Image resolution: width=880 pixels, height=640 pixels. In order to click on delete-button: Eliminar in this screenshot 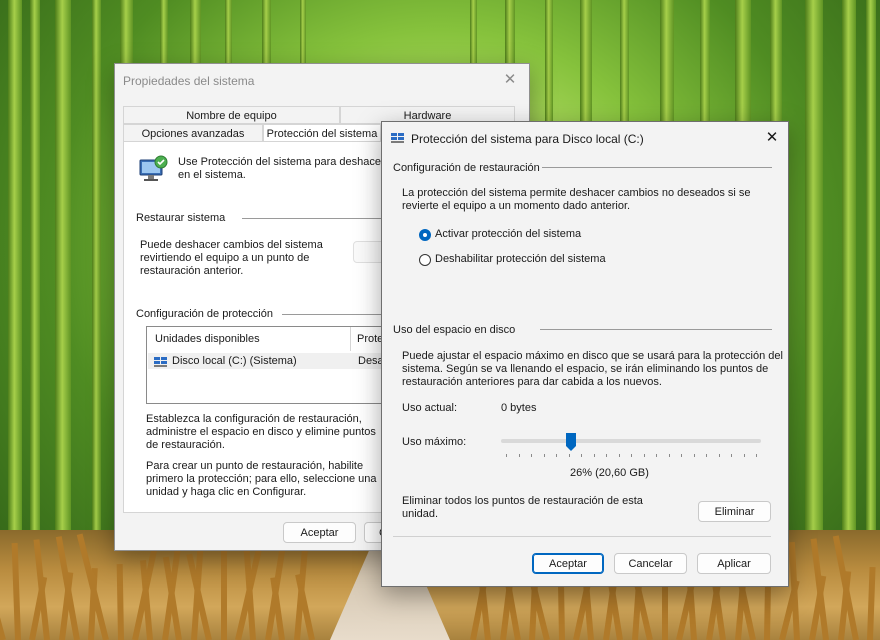, I will do `click(734, 511)`.